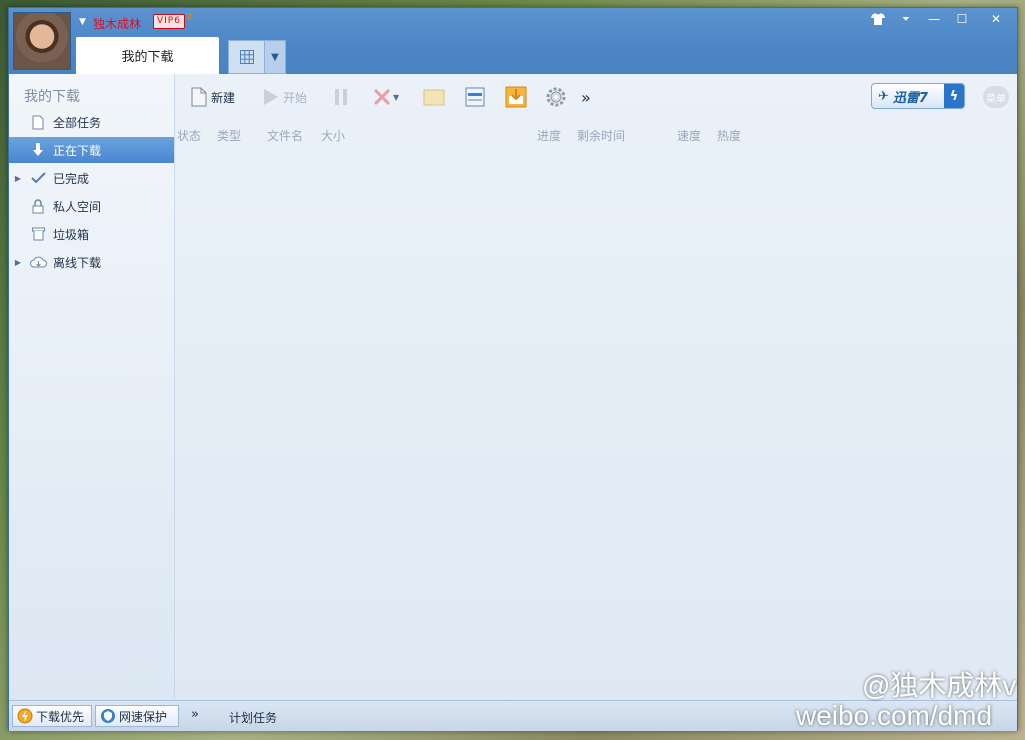 The width and height of the screenshot is (1025, 740). I want to click on user-dropdown-icon: ▼, so click(82, 22).